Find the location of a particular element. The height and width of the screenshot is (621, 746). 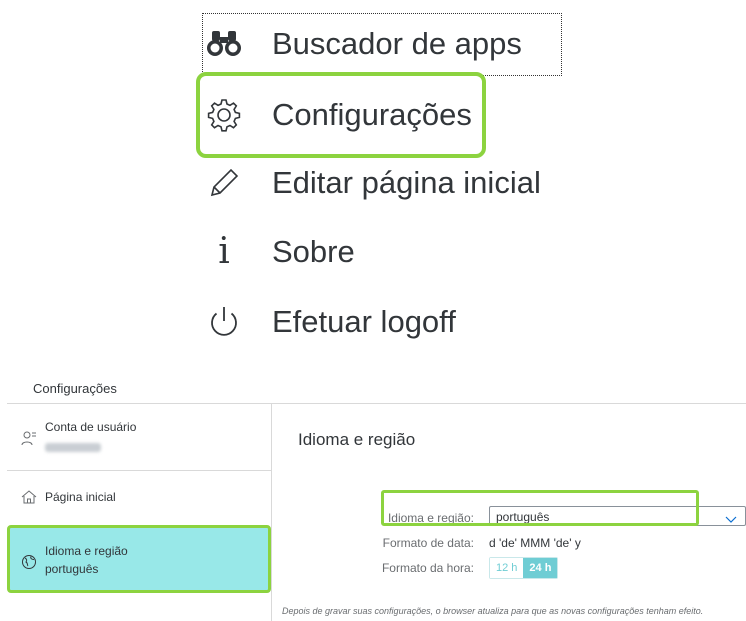

globe-icon is located at coordinates (29, 562).